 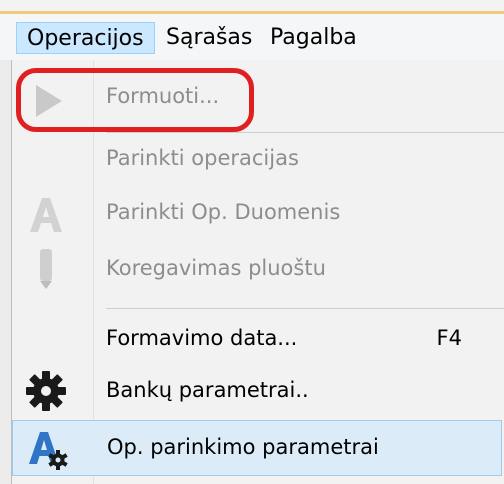 What do you see at coordinates (48, 451) in the screenshot?
I see `letter-a-gear-icon` at bounding box center [48, 451].